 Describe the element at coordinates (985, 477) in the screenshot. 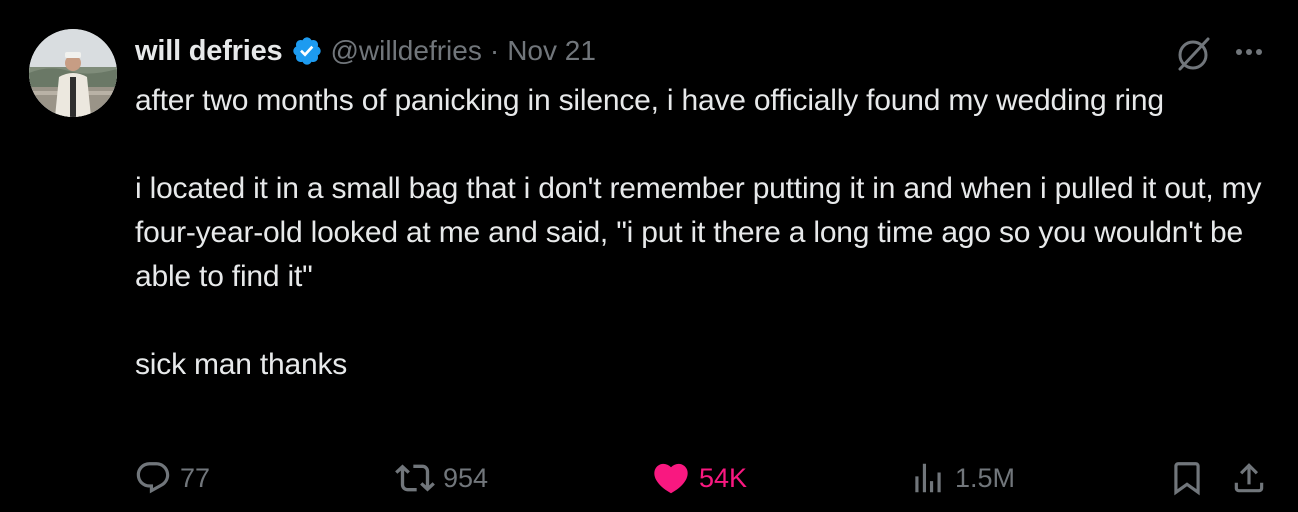

I see `views-count: 1.5M` at that location.